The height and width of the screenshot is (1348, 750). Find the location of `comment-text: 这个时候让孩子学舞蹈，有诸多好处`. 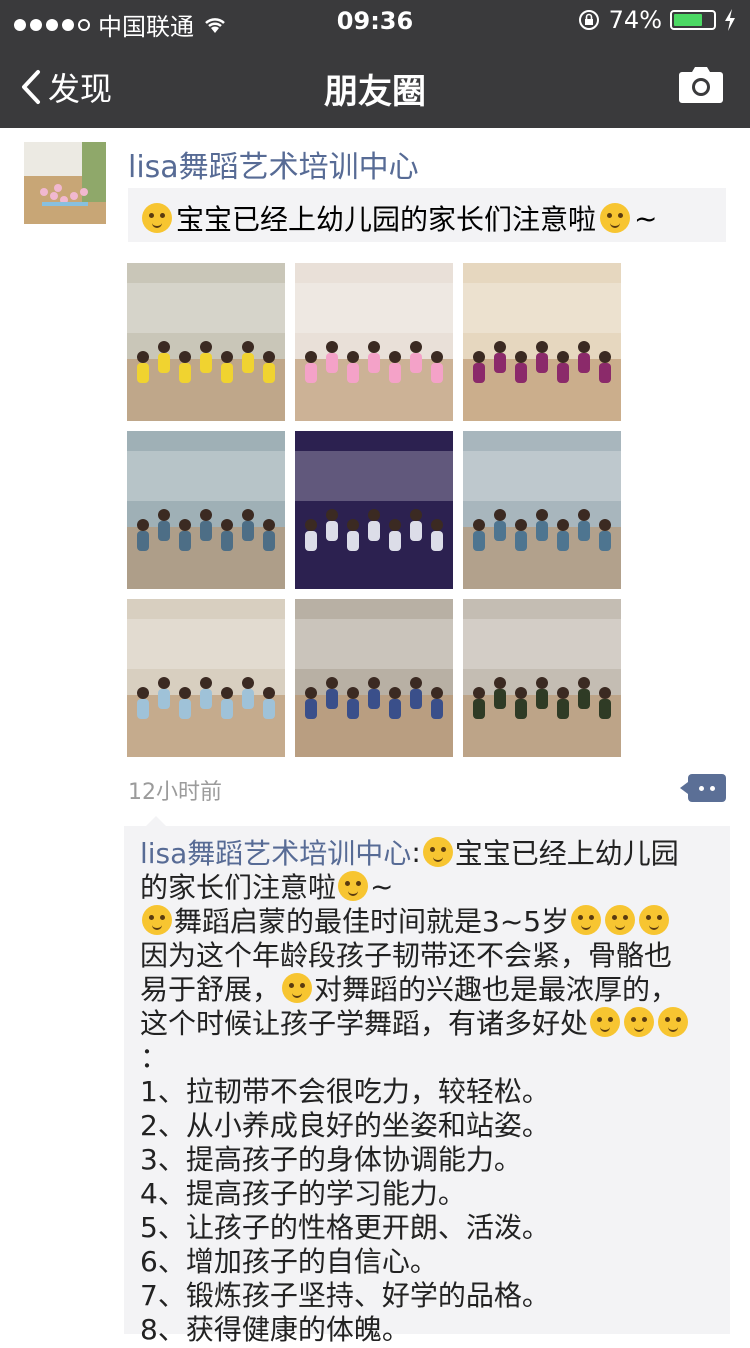

comment-text: 这个时候让孩子学舞蹈，有诸多好处 is located at coordinates (364, 1023).